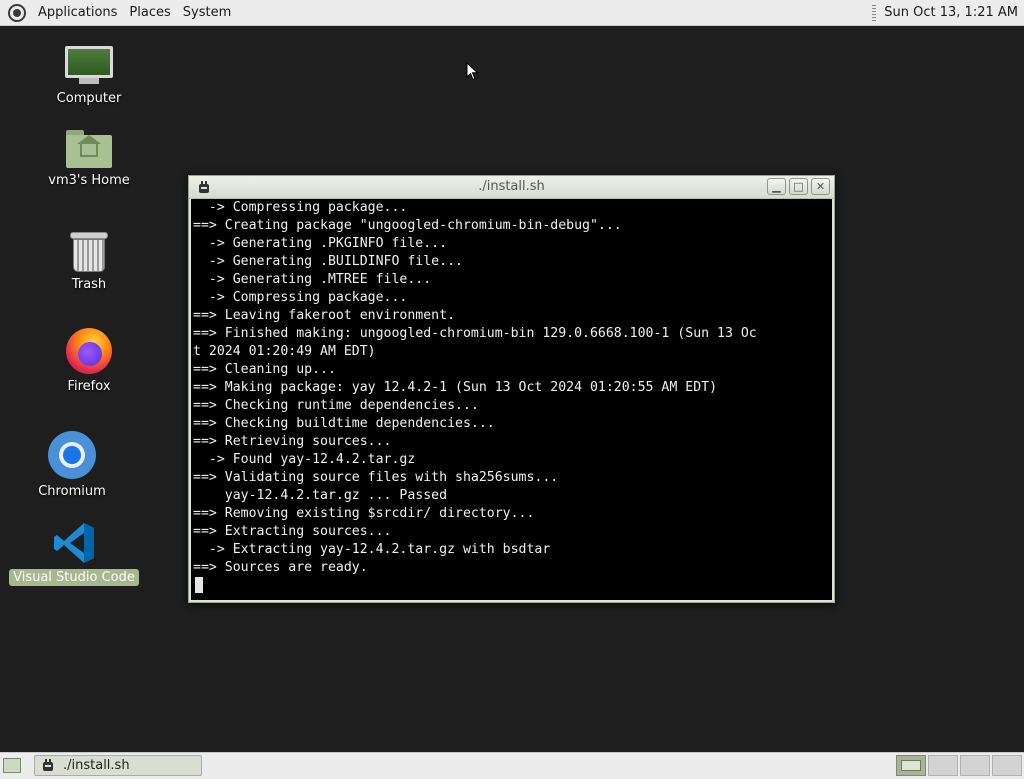  What do you see at coordinates (72, 491) in the screenshot?
I see `desktop-icon-label: Chromium` at bounding box center [72, 491].